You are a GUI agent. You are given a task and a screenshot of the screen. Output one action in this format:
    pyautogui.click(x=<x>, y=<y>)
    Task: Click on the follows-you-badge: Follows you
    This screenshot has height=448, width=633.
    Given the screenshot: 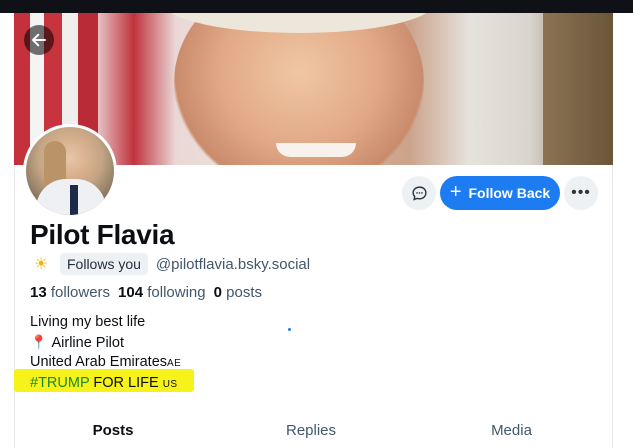 What is the action you would take?
    pyautogui.click(x=104, y=264)
    